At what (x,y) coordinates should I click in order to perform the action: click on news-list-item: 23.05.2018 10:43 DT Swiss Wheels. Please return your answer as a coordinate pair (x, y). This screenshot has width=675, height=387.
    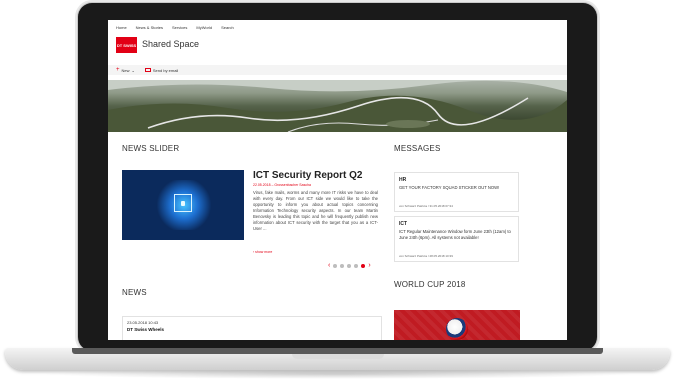
    Looking at the image, I should click on (252, 328).